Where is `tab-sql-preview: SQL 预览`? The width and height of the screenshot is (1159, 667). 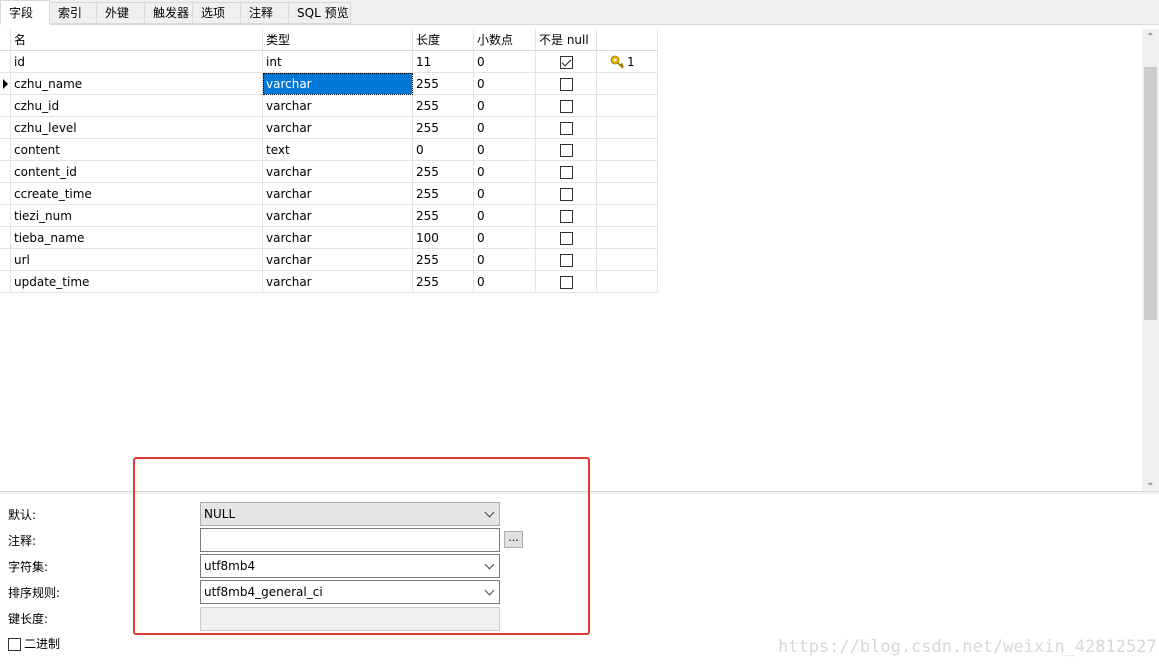 tab-sql-preview: SQL 预览 is located at coordinates (319, 13).